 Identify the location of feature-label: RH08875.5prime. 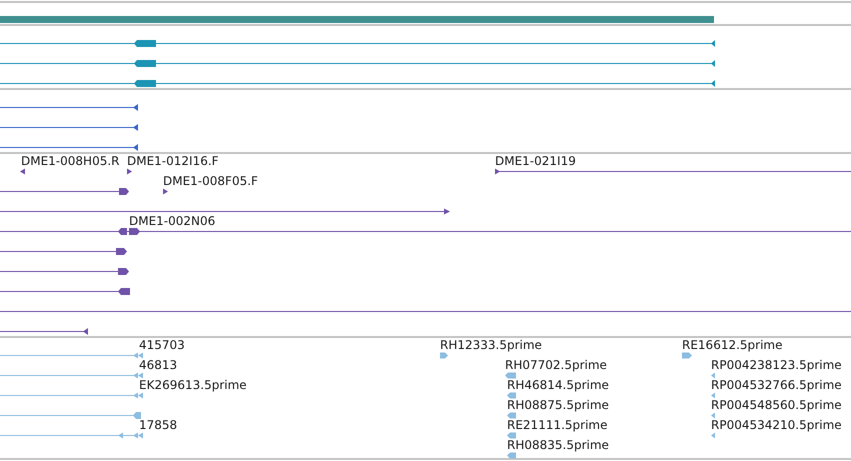
(558, 405).